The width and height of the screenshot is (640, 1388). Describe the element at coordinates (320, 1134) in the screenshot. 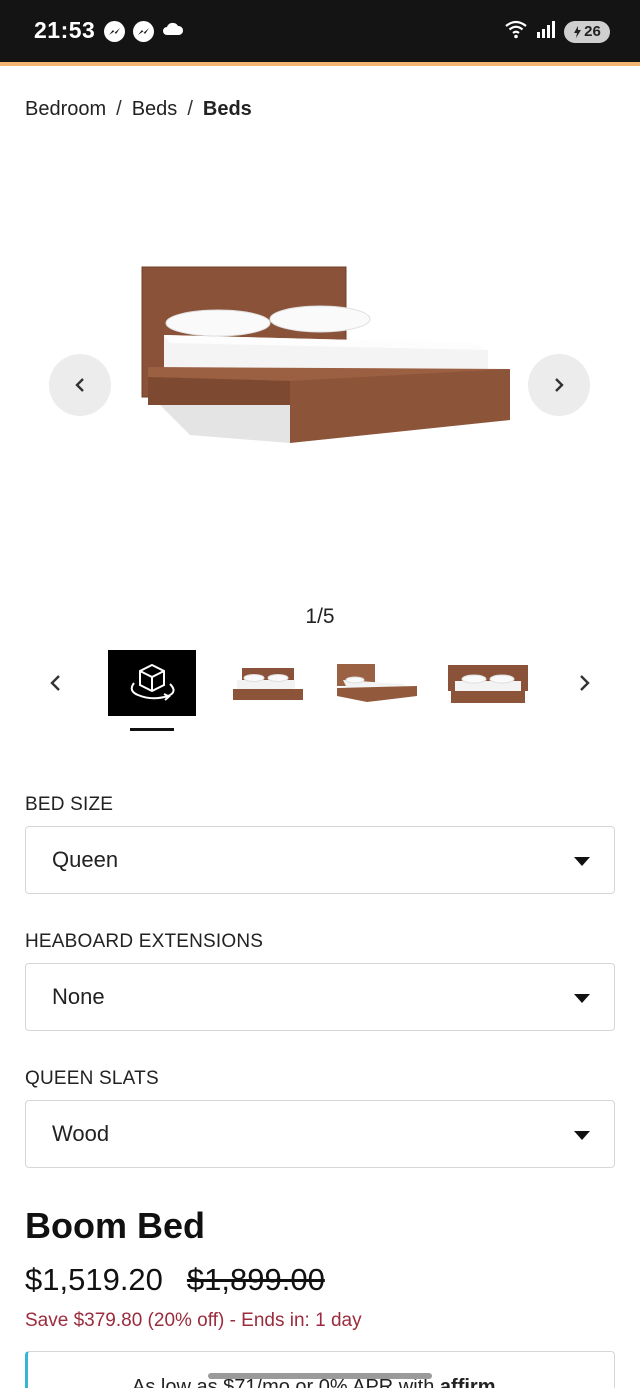

I see `queen-slats-select: Wood` at that location.